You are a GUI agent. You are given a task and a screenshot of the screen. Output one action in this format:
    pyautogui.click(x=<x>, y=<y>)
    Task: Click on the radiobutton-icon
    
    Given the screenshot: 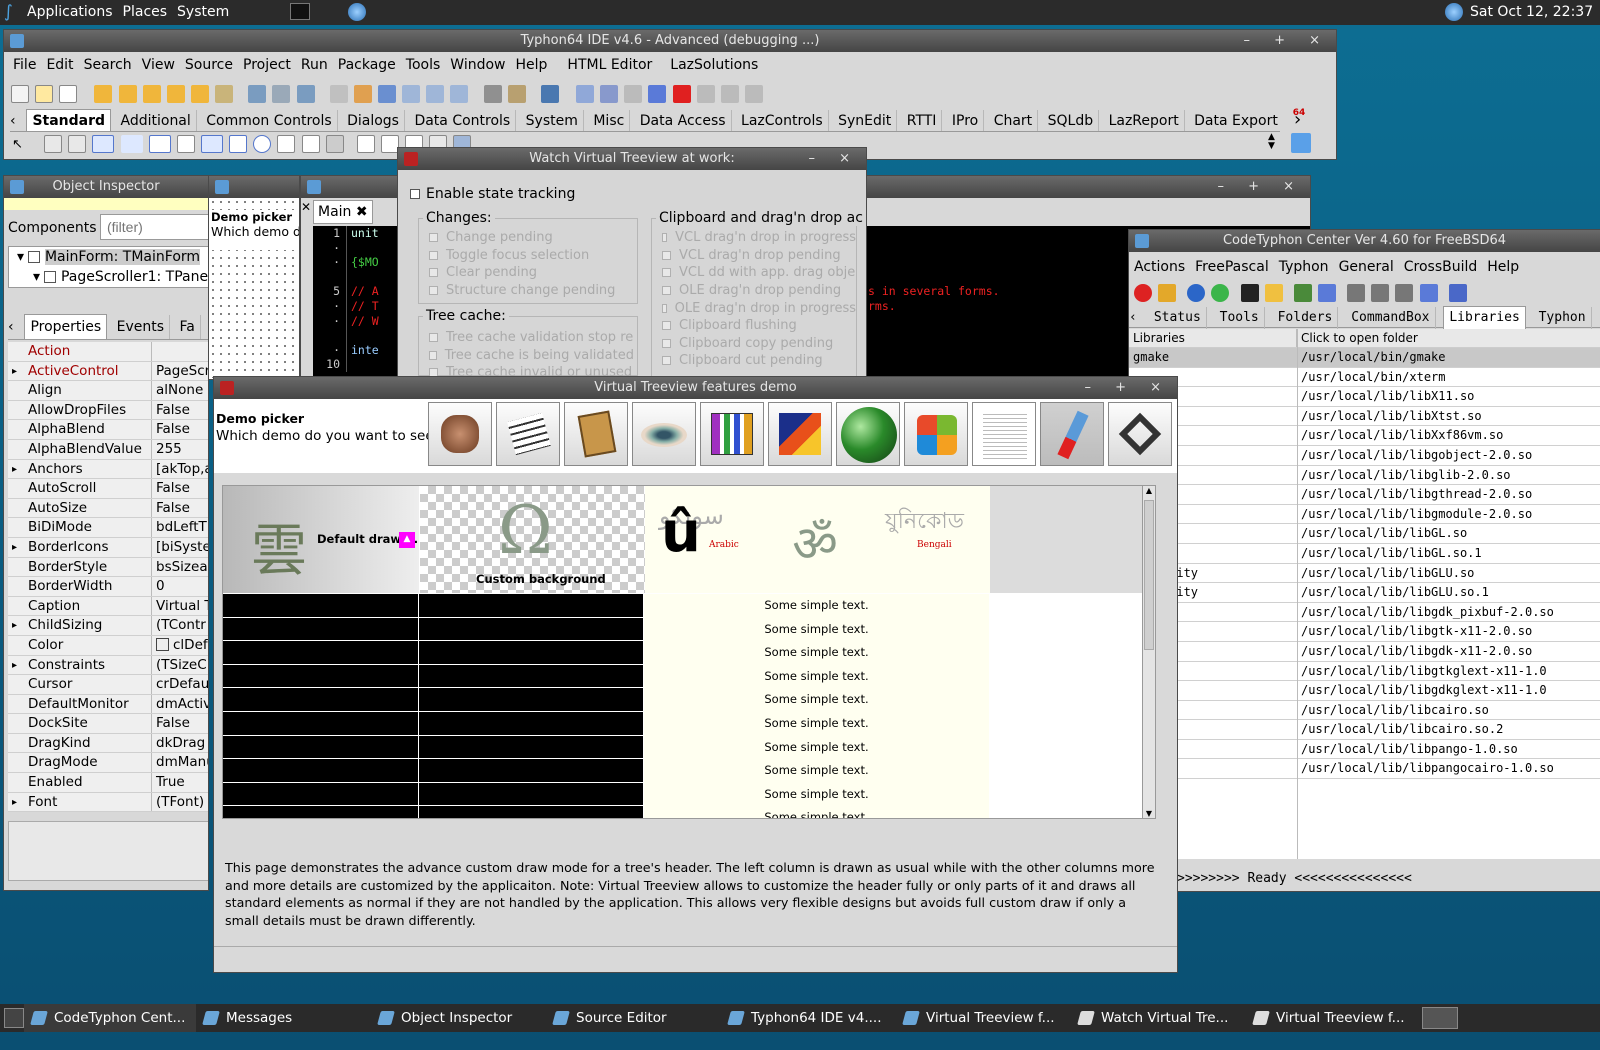 What is the action you would take?
    pyautogui.click(x=262, y=144)
    